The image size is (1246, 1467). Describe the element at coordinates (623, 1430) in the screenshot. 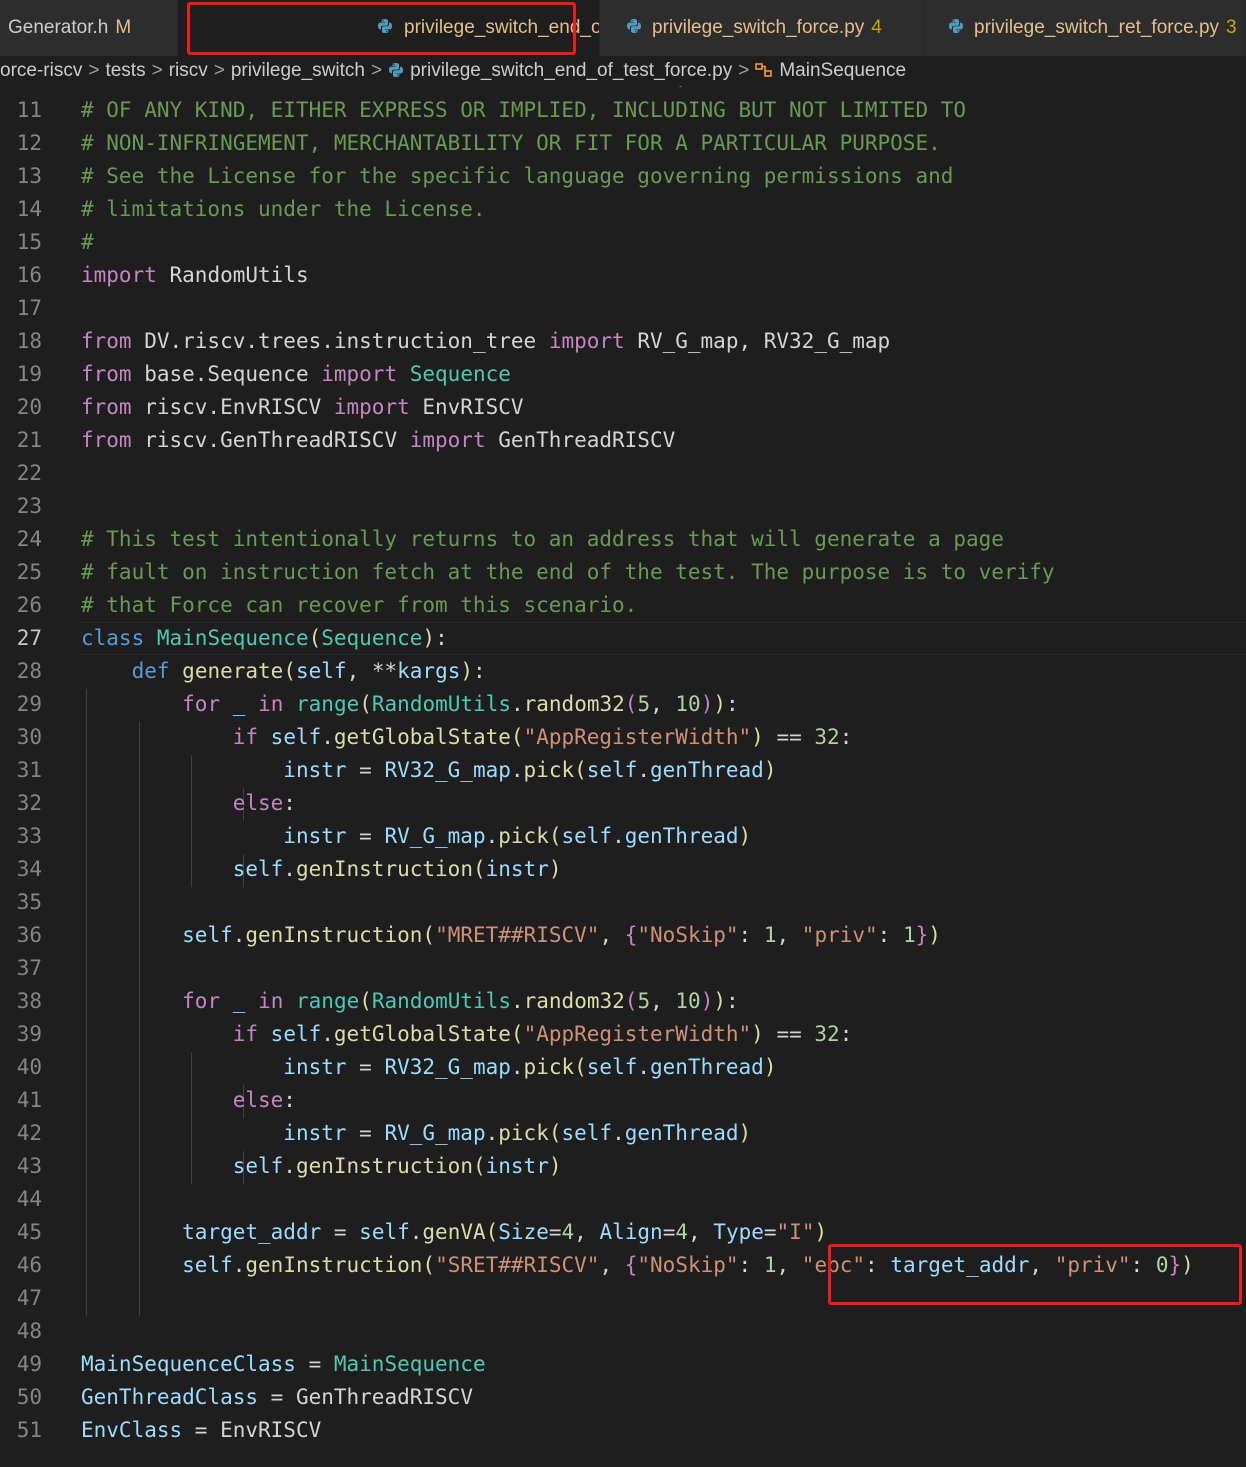

I see `code-line: 51 EnvClass = EnvRISCV` at that location.